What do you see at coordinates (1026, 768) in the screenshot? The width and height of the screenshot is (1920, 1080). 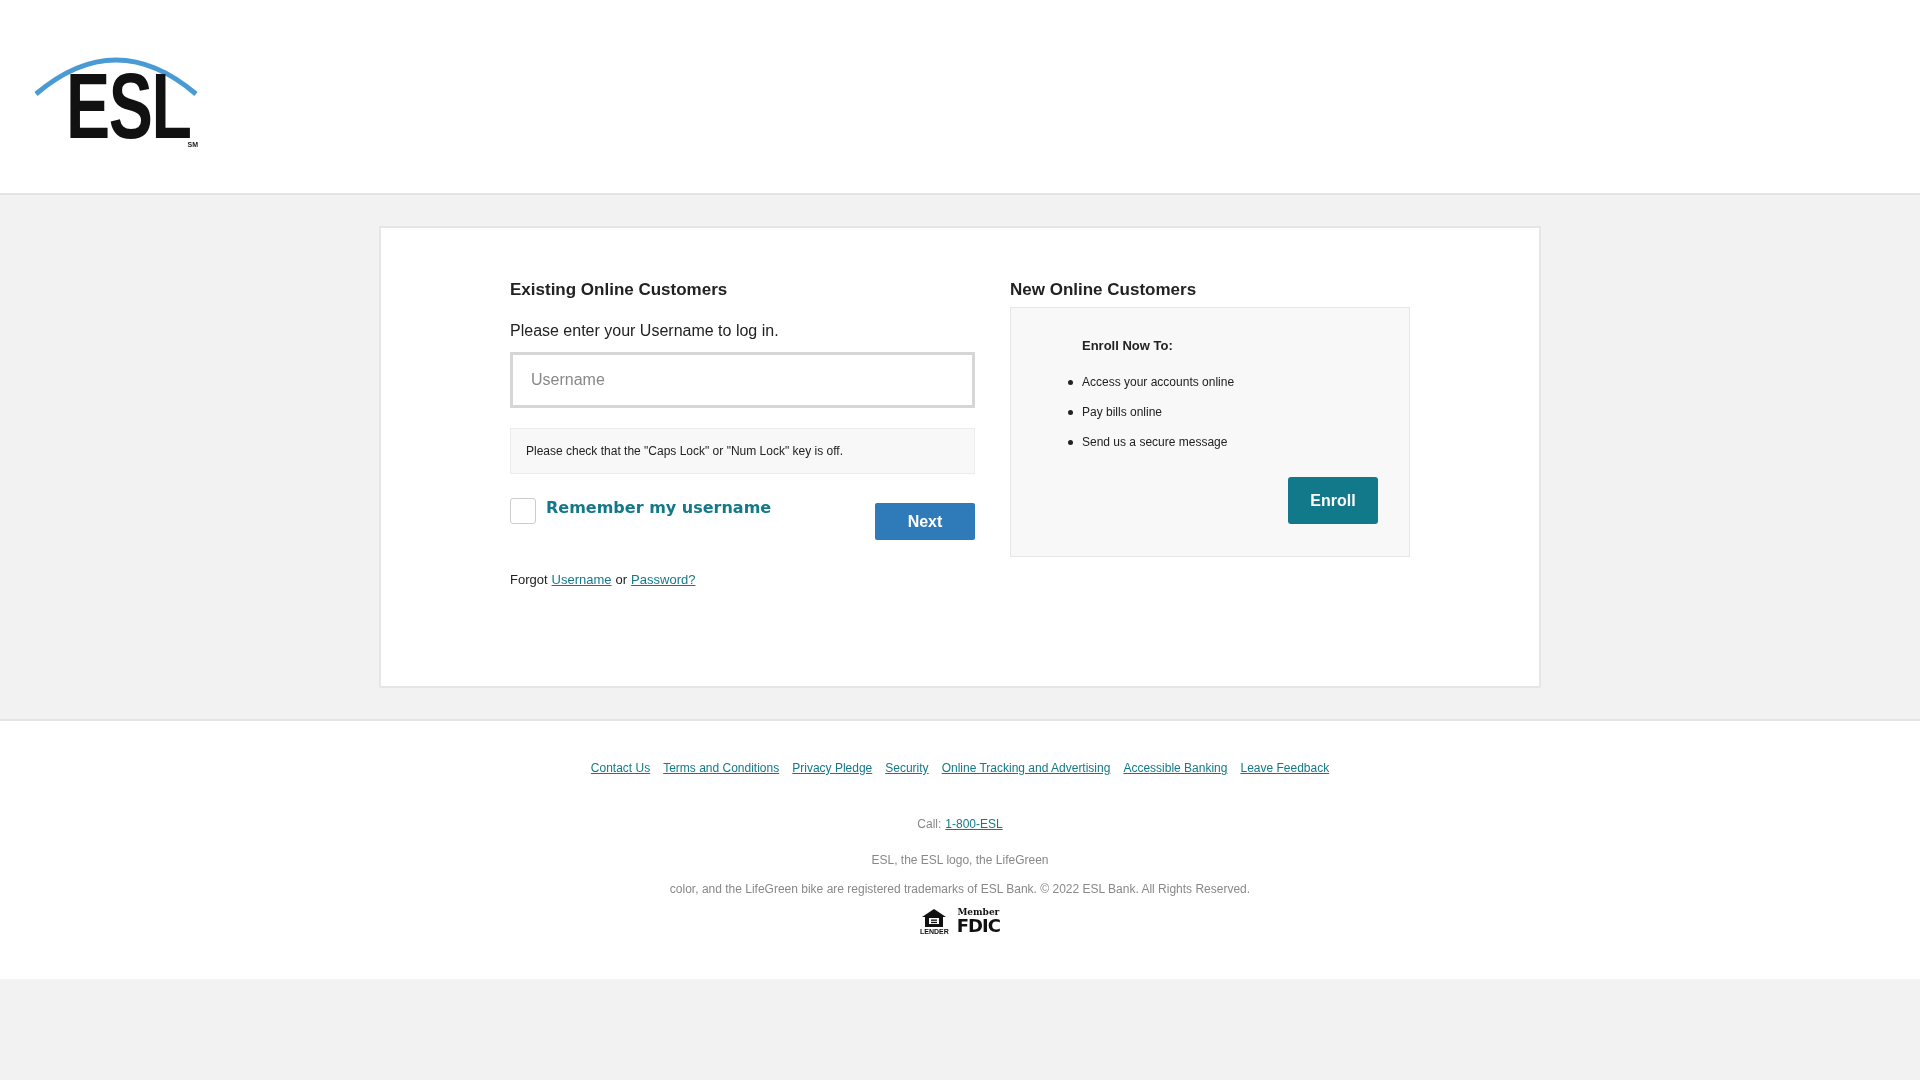 I see `footer-link: Online Tracking and Advertising` at bounding box center [1026, 768].